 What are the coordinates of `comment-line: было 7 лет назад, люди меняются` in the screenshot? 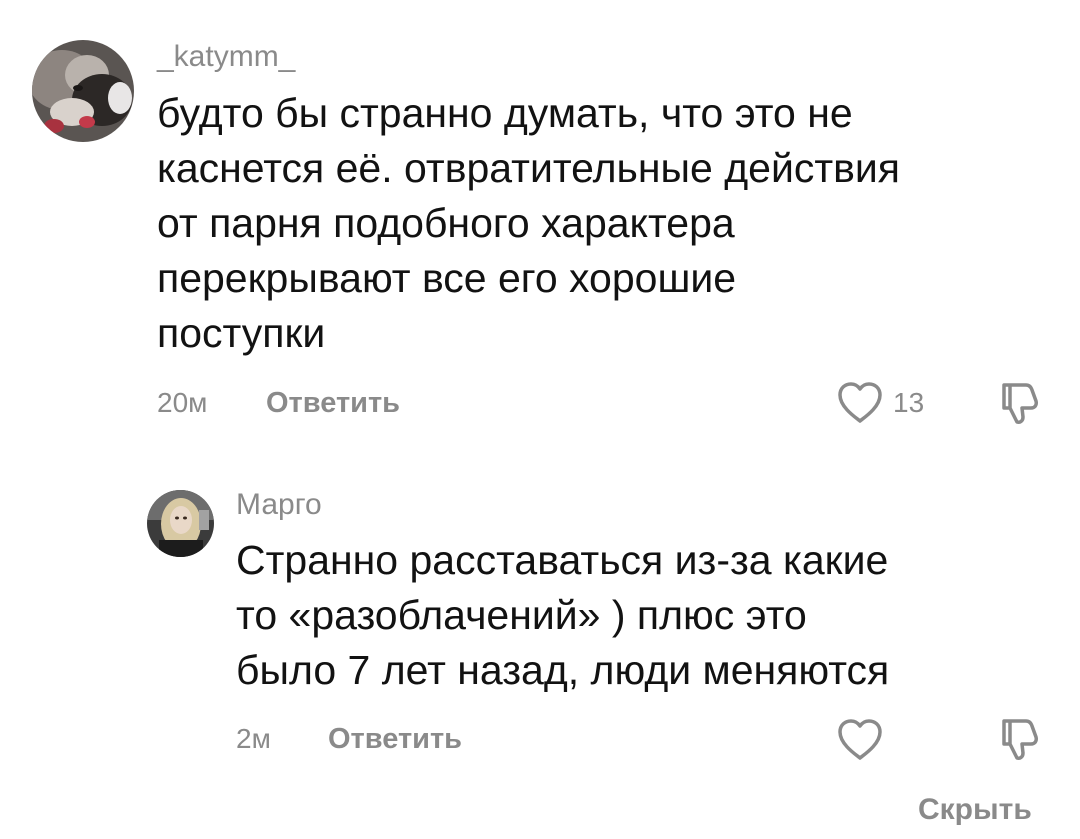 It's located at (563, 670).